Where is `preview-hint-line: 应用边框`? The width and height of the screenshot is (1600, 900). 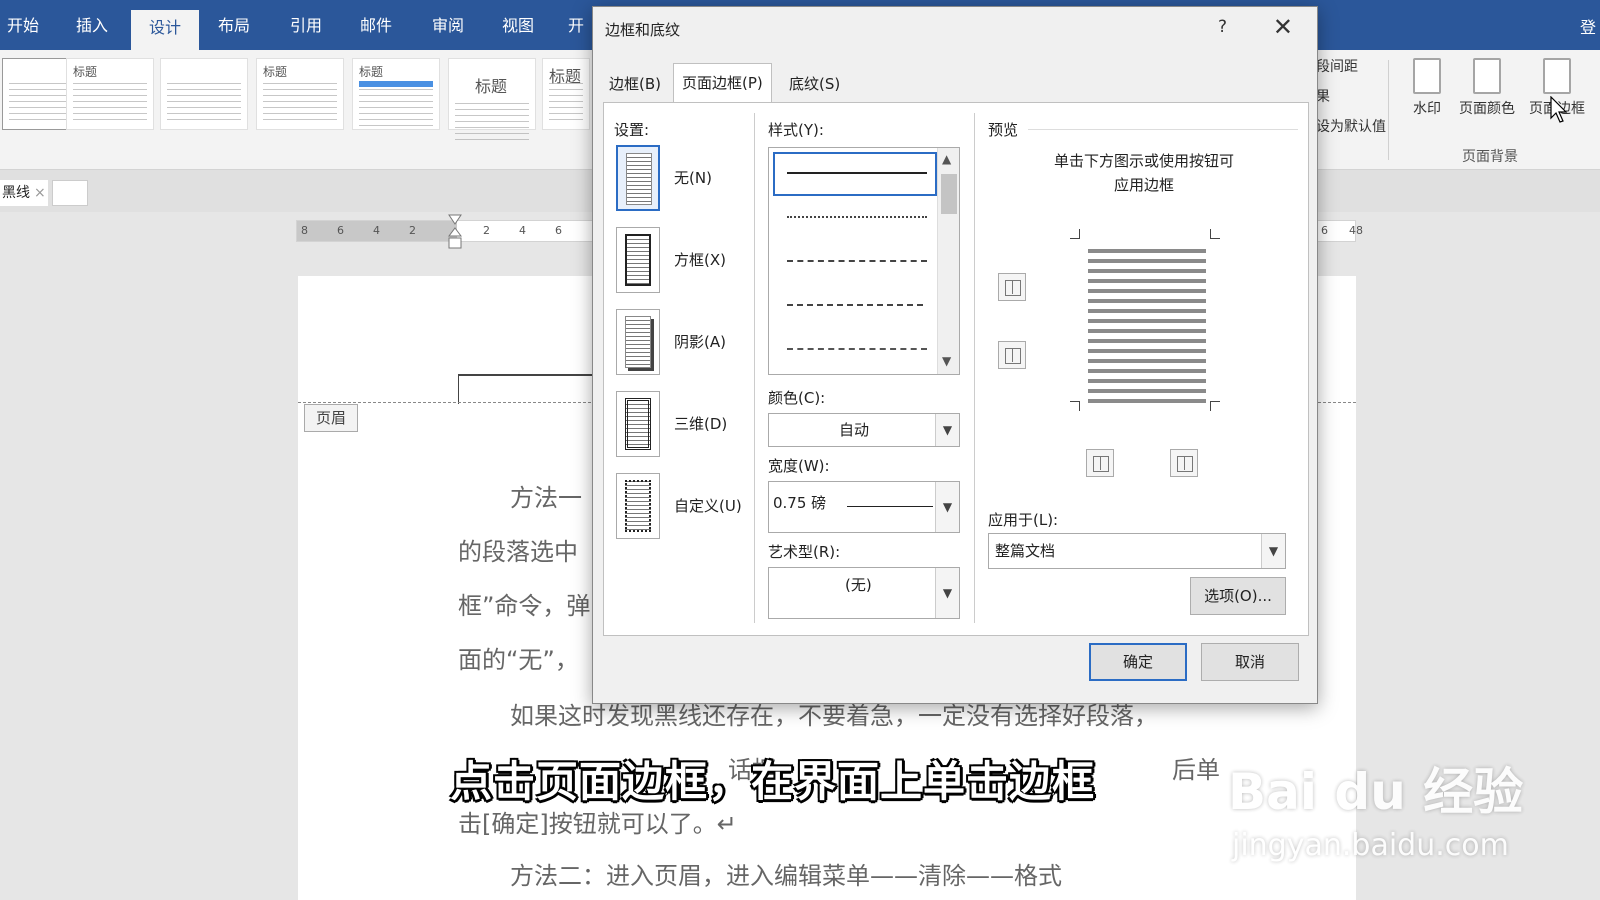 preview-hint-line: 应用边框 is located at coordinates (1143, 185).